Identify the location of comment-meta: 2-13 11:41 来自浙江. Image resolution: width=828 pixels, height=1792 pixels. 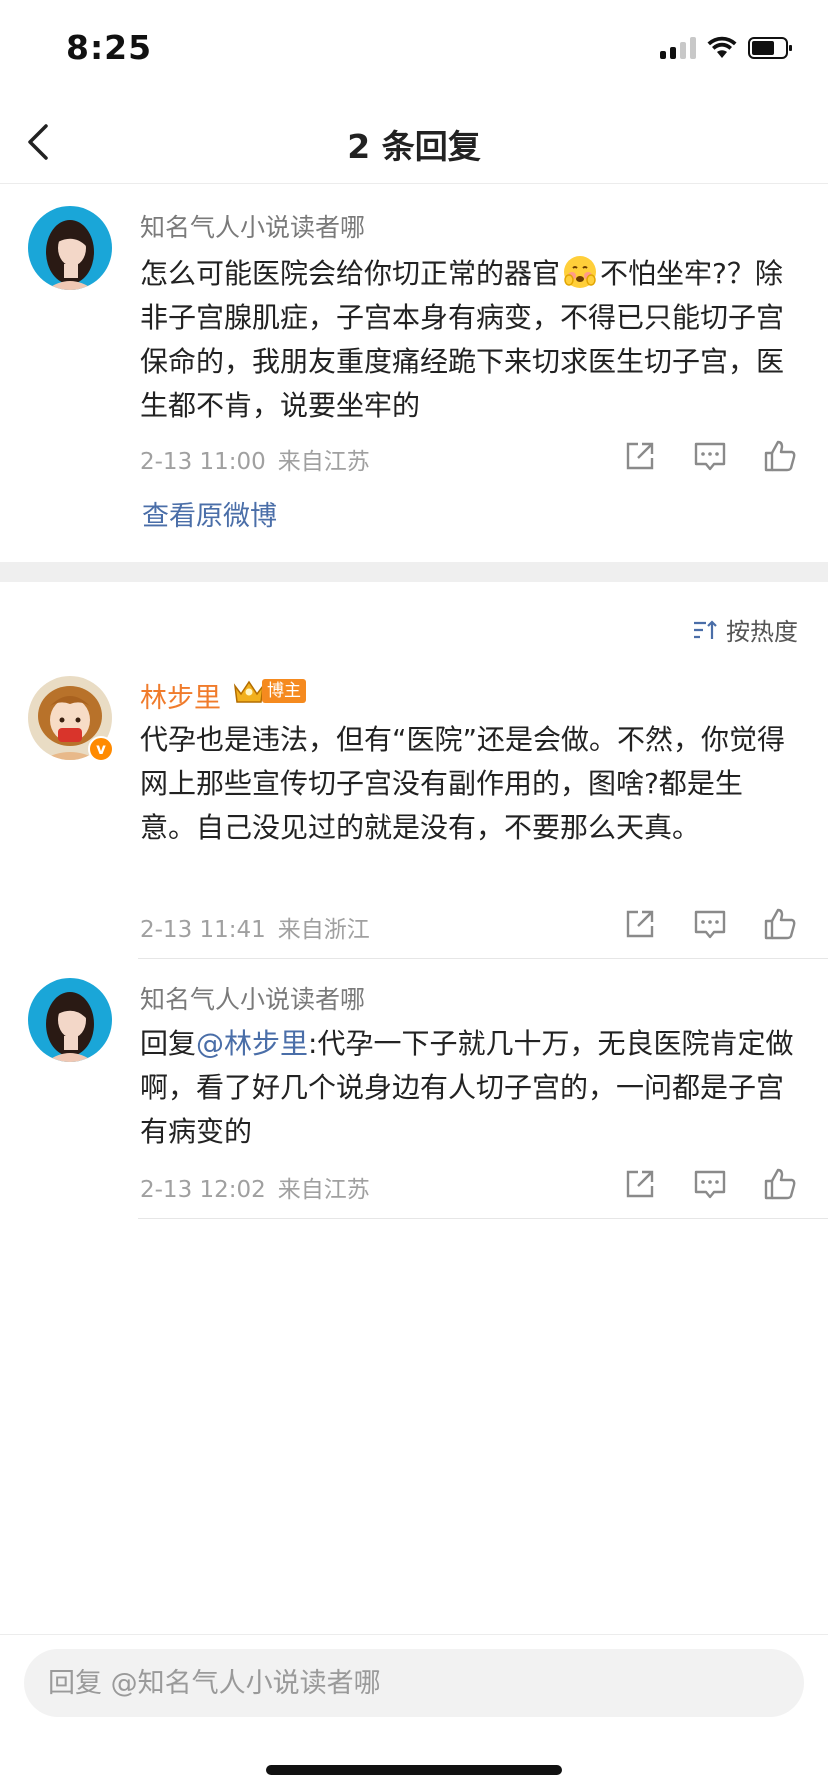
(255, 927).